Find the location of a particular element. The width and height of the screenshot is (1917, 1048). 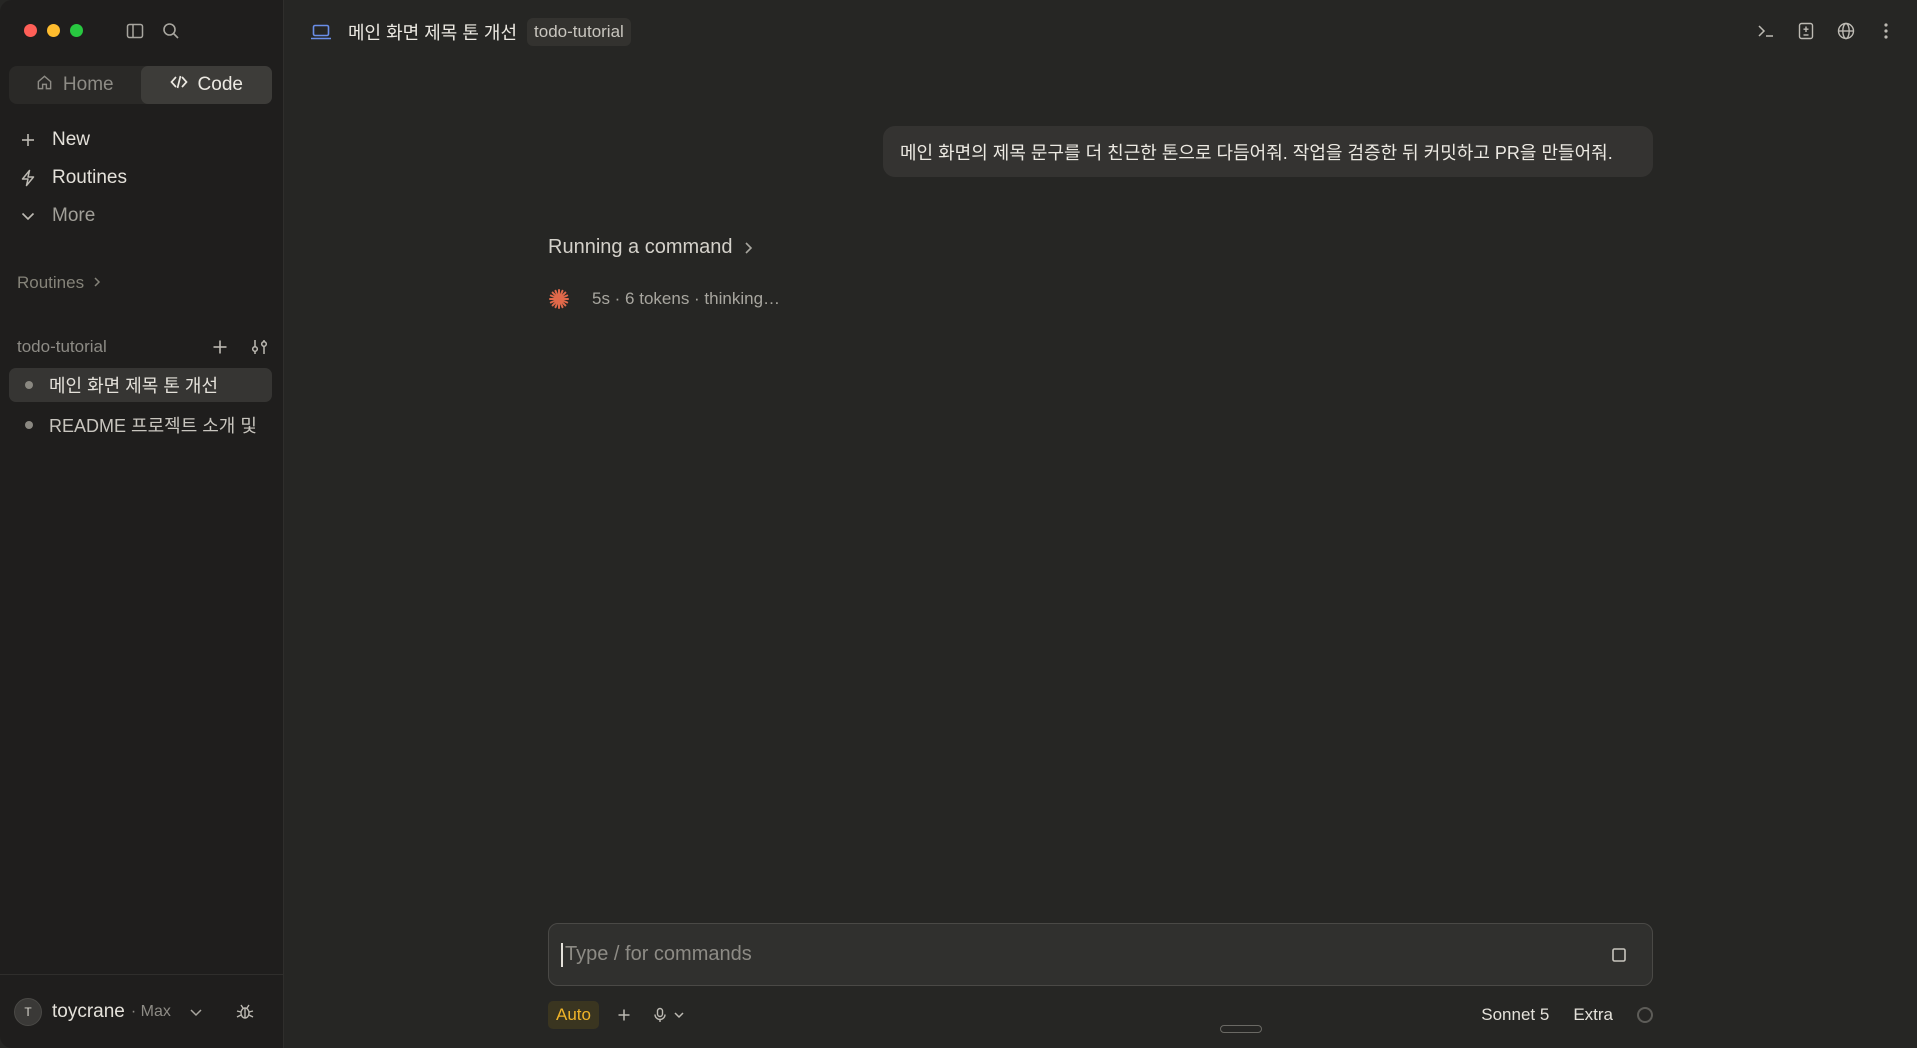

routines-section-label: Routines is located at coordinates (51, 282).